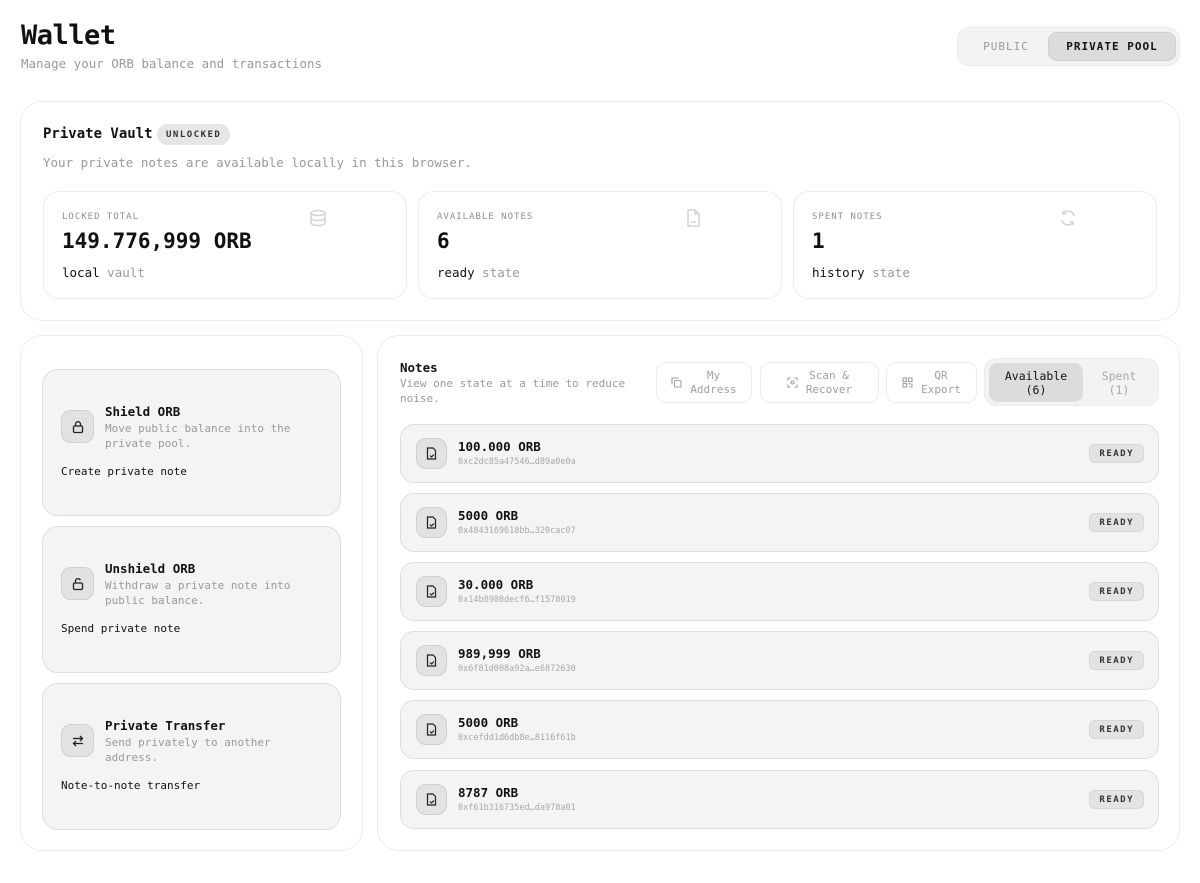 This screenshot has width=1200, height=883. Describe the element at coordinates (499, 653) in the screenshot. I see `note-amount: 989,999 ORB` at that location.